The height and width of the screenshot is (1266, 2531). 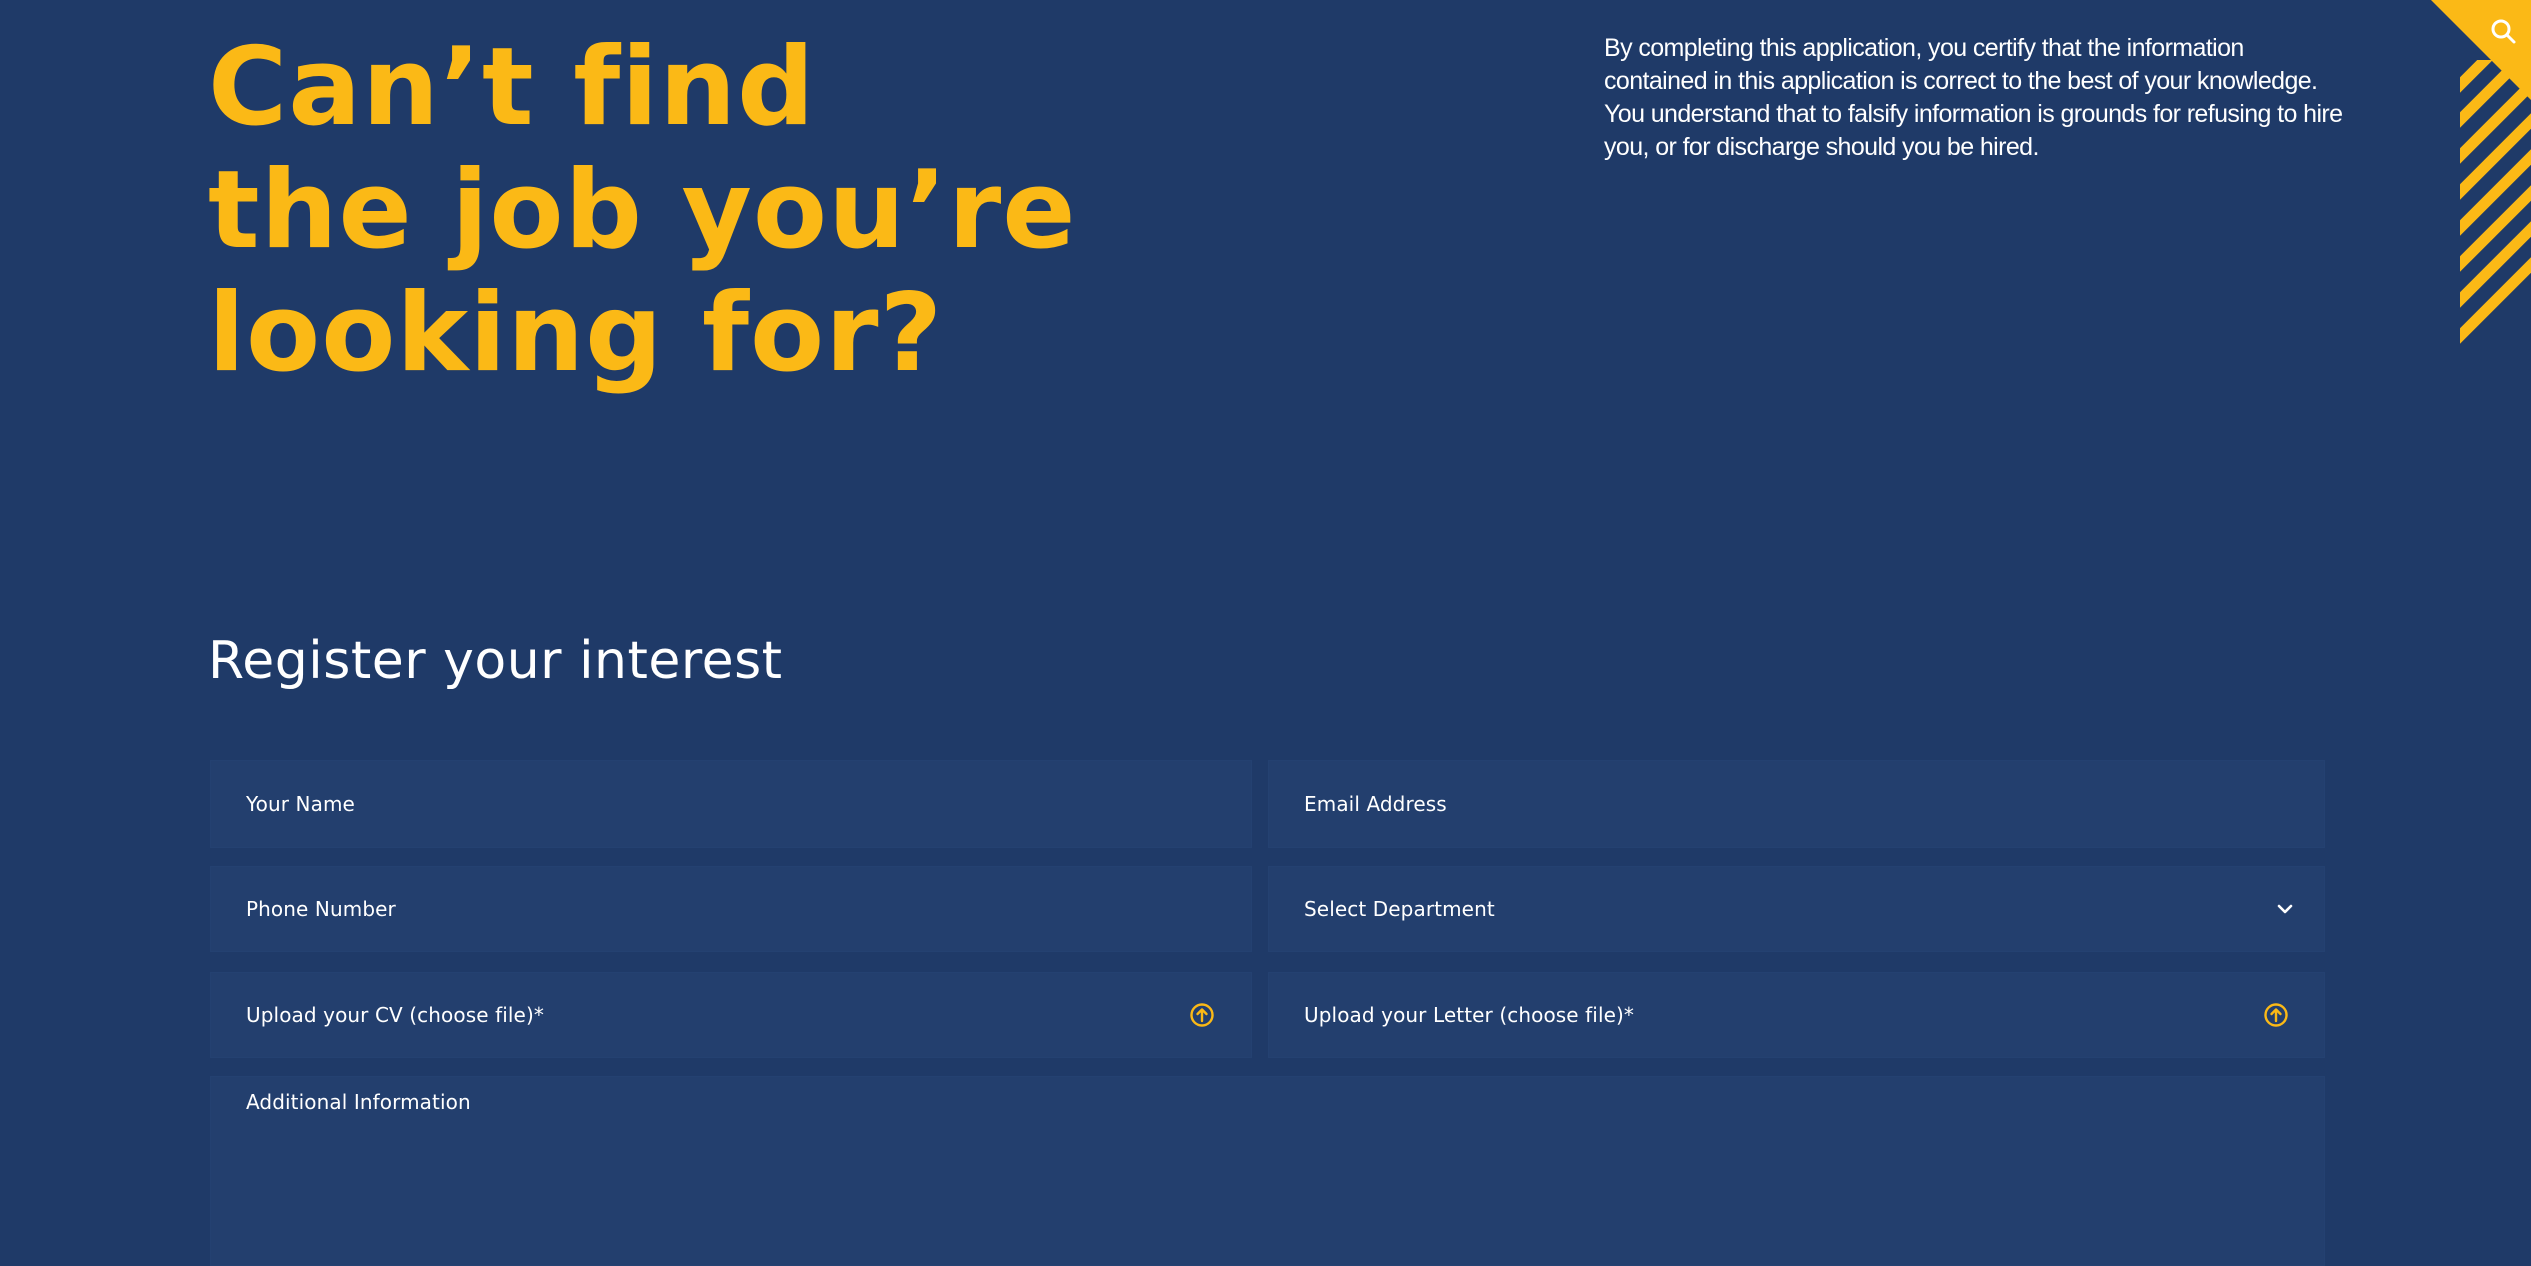 I want to click on letter-upload-label: Upload your Letter (choose file)*, so click(x=1469, y=1015).